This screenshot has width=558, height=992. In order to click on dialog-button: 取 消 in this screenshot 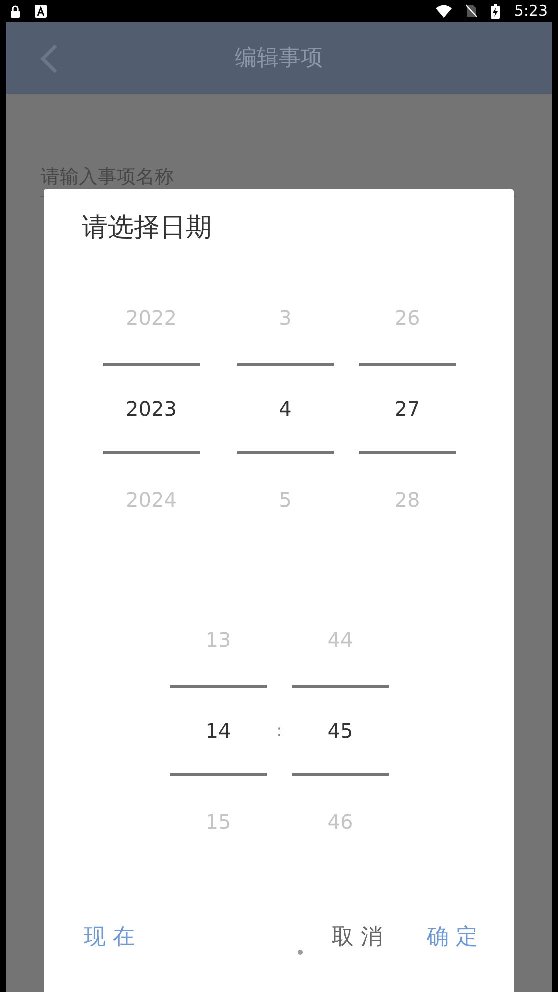, I will do `click(357, 937)`.